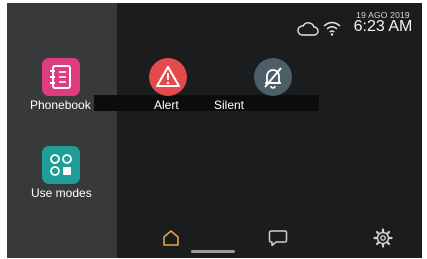 The width and height of the screenshot is (427, 259). Describe the element at coordinates (61, 165) in the screenshot. I see `modes-grid-icon` at that location.